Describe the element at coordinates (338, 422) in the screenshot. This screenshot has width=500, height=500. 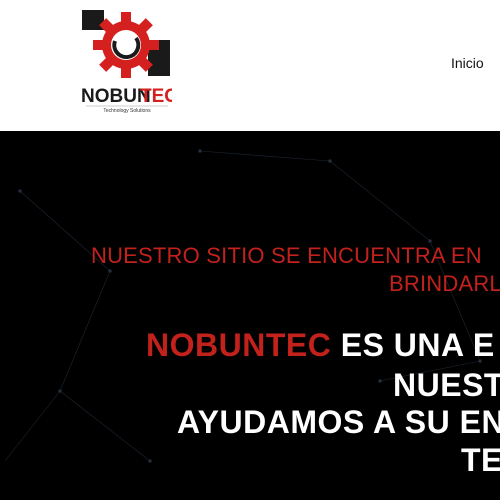
I see `headline-line-3: AYUDAMOS A SU EN` at that location.